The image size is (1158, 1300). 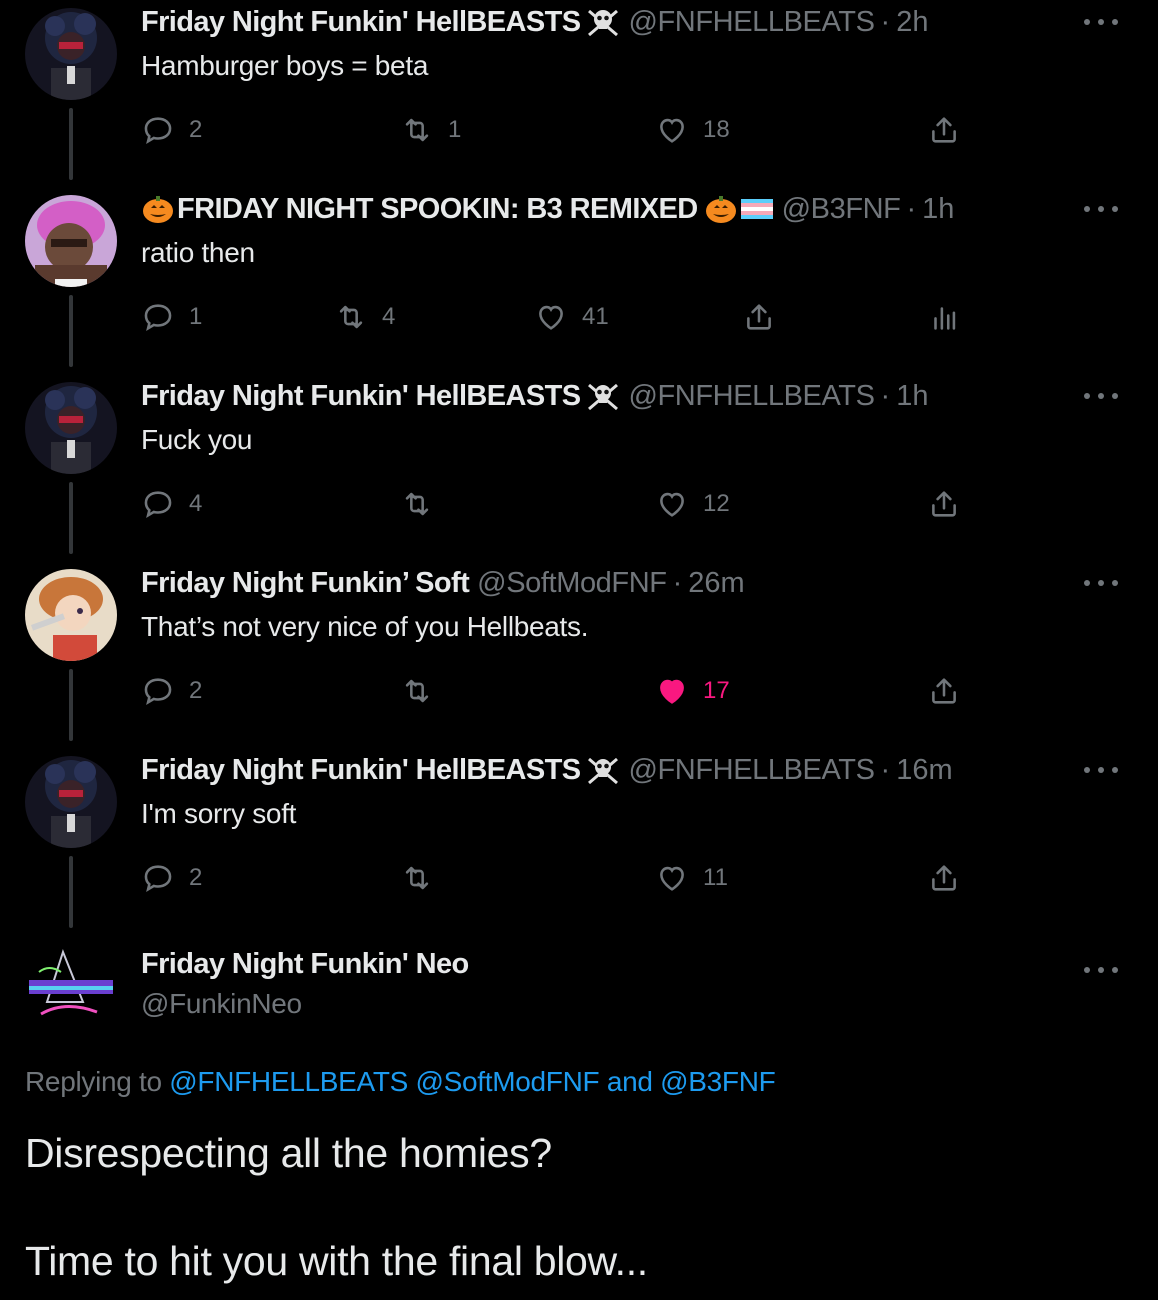 I want to click on tweet-text-line: Disrespecting all the homies?, so click(x=288, y=1153).